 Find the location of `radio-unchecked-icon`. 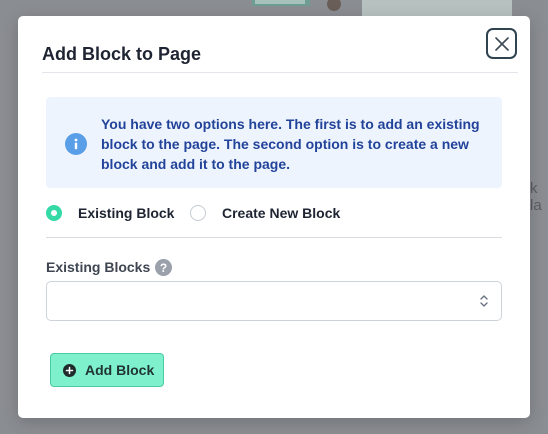

radio-unchecked-icon is located at coordinates (198, 213).